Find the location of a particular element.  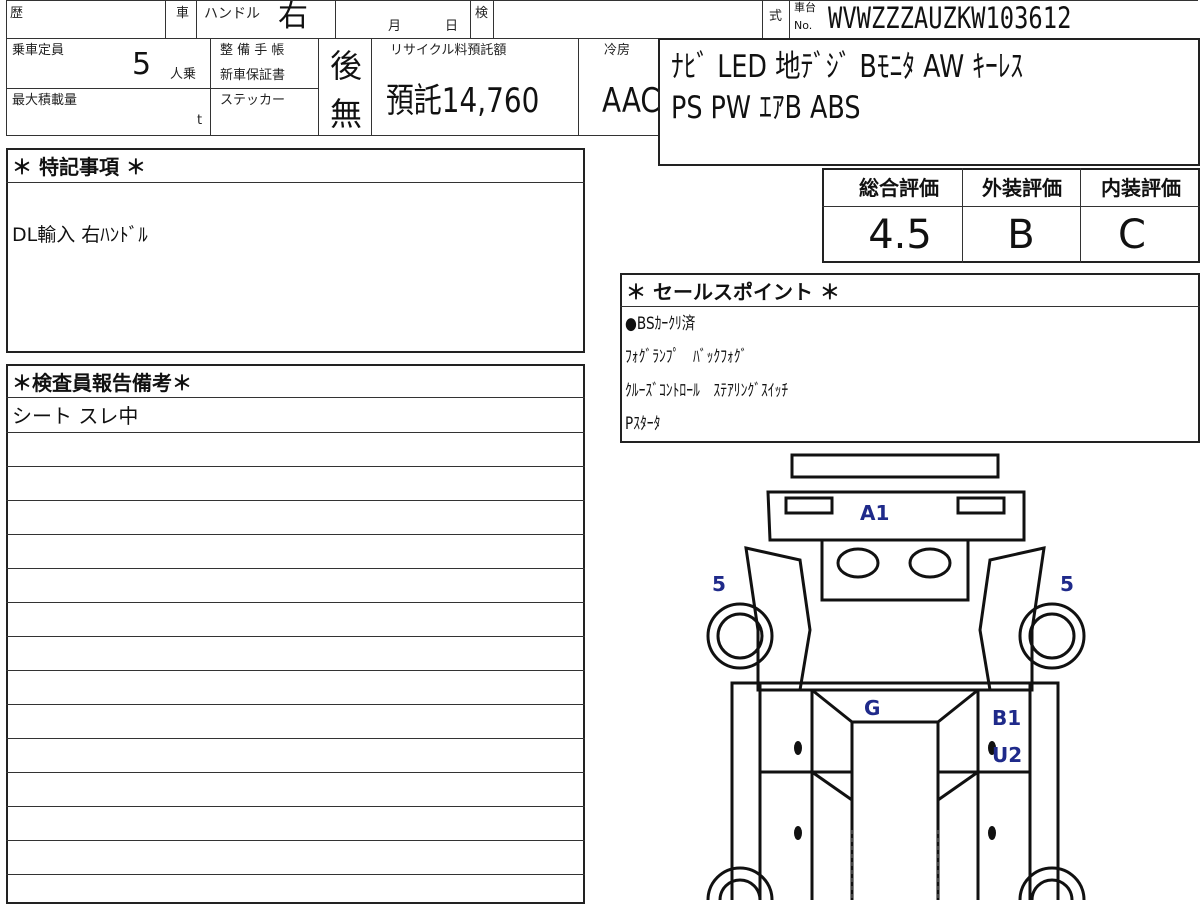

front-bumper-shape is located at coordinates (895, 466).